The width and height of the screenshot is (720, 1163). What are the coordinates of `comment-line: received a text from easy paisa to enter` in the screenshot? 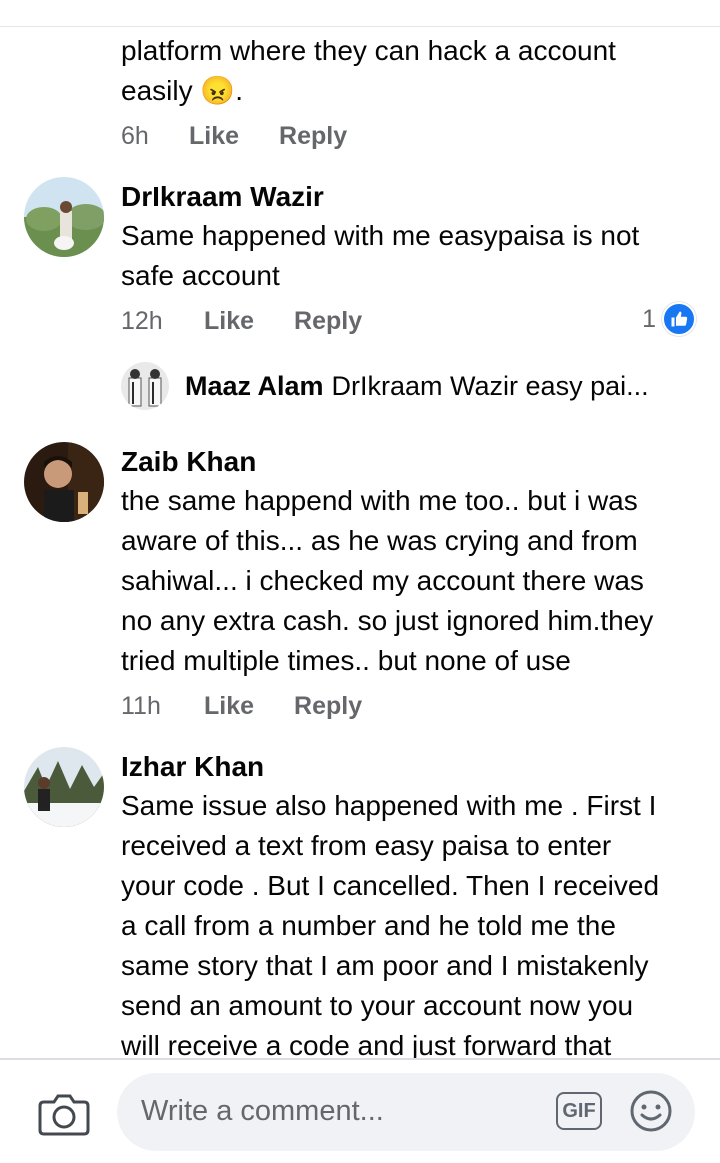 It's located at (366, 845).